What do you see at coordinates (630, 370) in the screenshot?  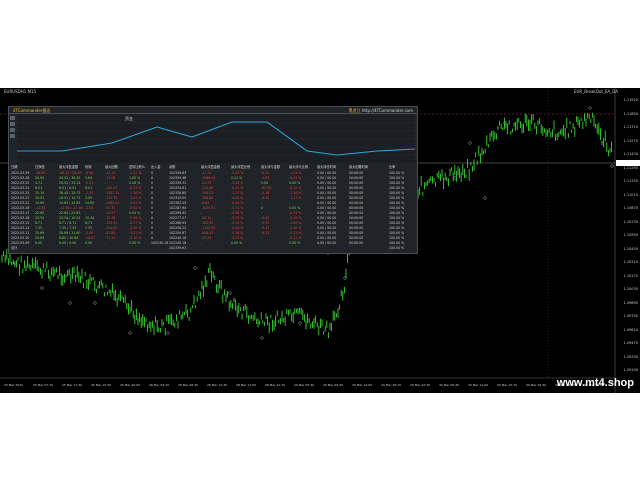 I see `price-tick: 1.09190` at bounding box center [630, 370].